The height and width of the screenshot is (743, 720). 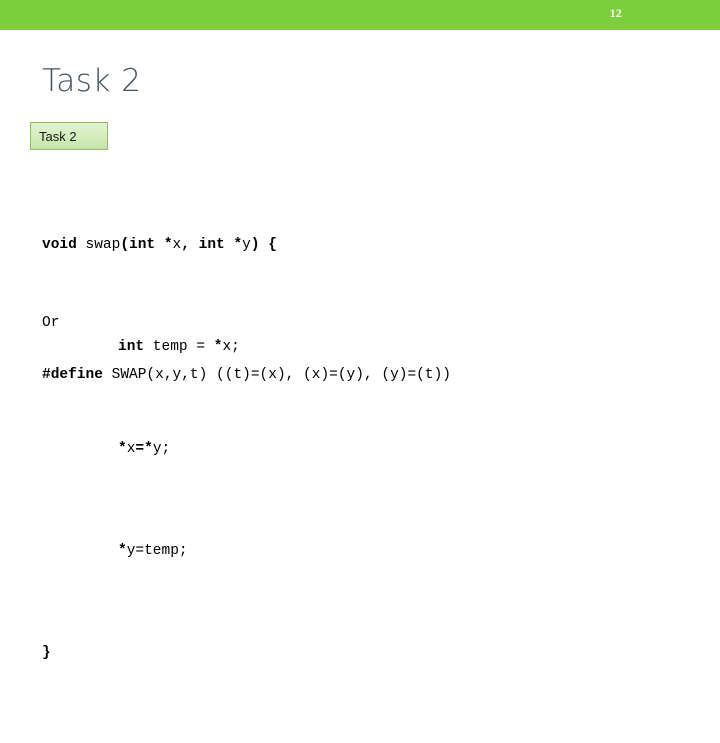 I want to click on code-line-3: *x=*y;, so click(x=362, y=450).